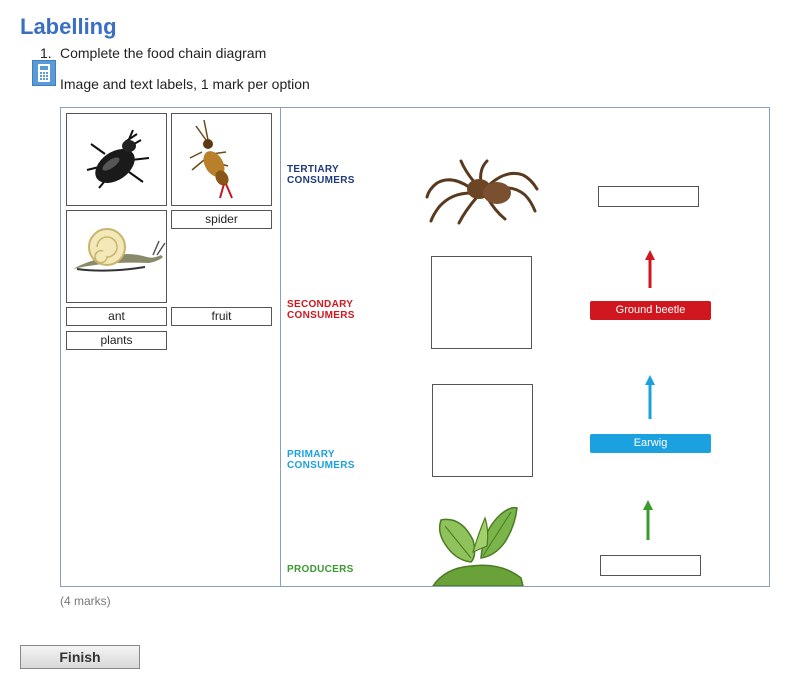 This screenshot has height=688, width=790. I want to click on snail-image, so click(119, 250).